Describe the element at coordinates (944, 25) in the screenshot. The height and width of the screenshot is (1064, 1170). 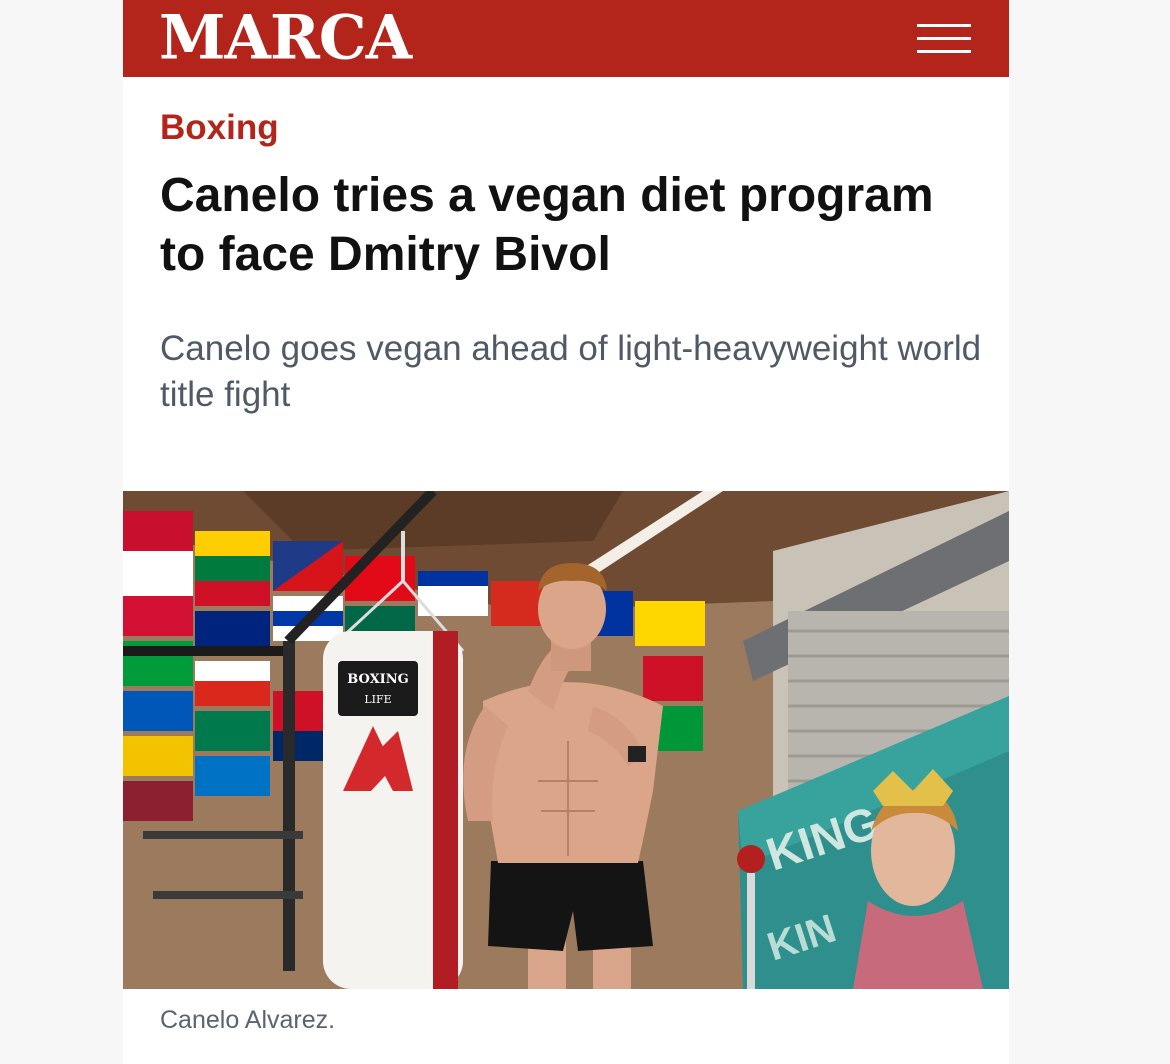
I see `menu-bar-top` at that location.